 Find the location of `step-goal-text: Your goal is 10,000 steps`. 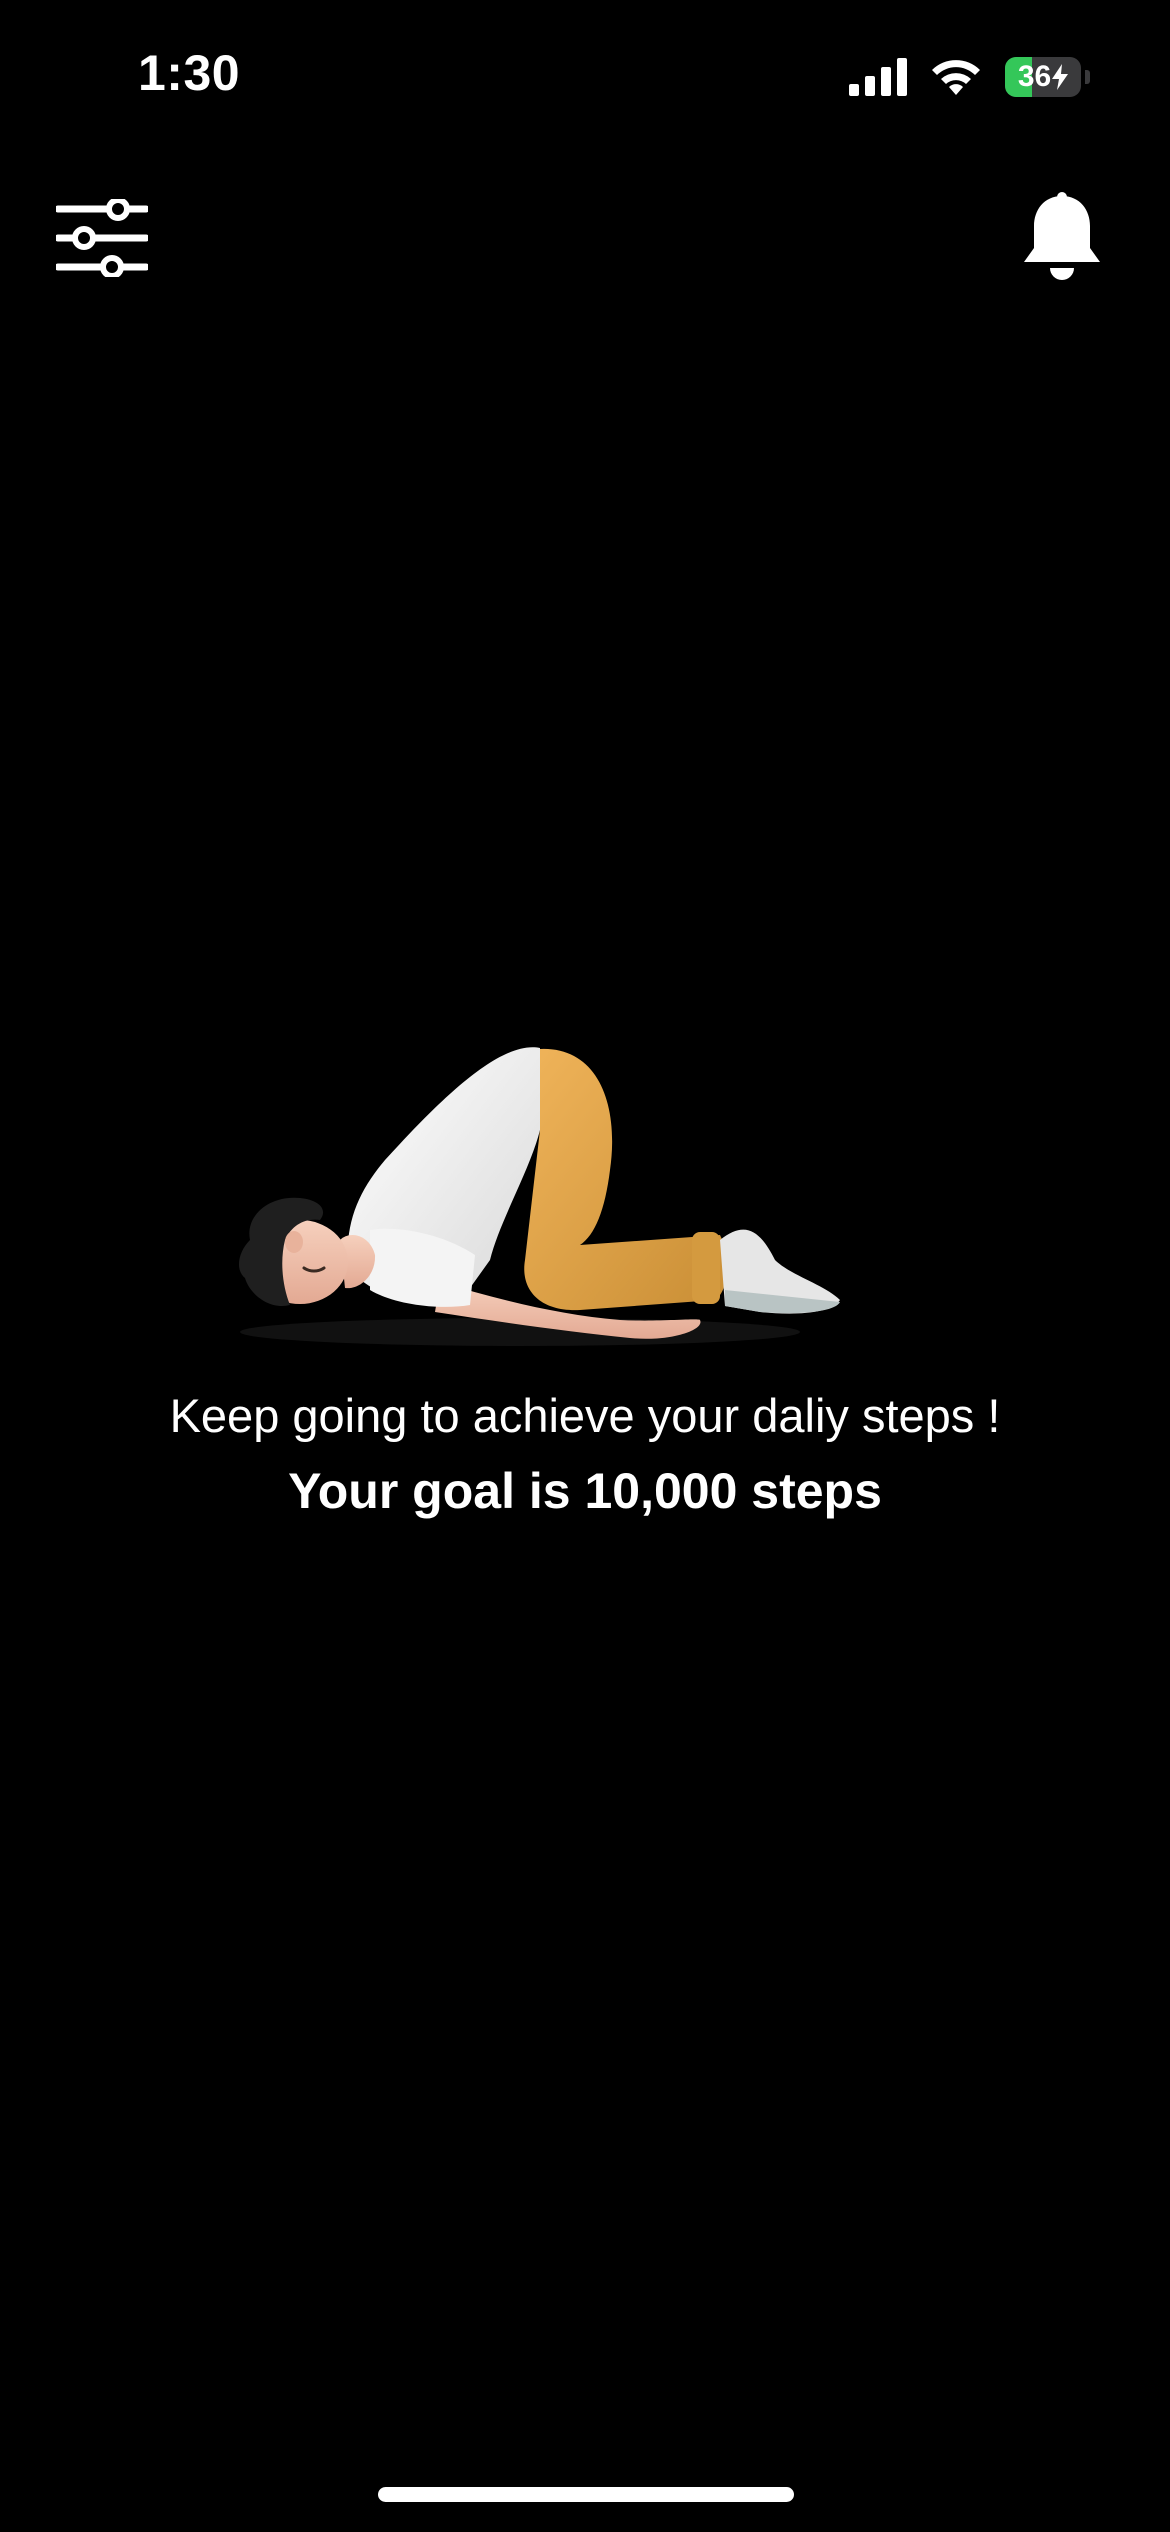

step-goal-text: Your goal is 10,000 steps is located at coordinates (585, 1491).